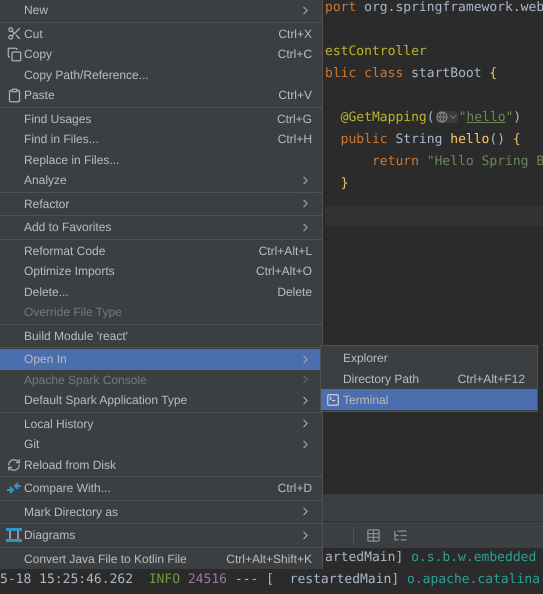 This screenshot has width=543, height=594. Describe the element at coordinates (161, 535) in the screenshot. I see `menu-item: Diagrams` at that location.